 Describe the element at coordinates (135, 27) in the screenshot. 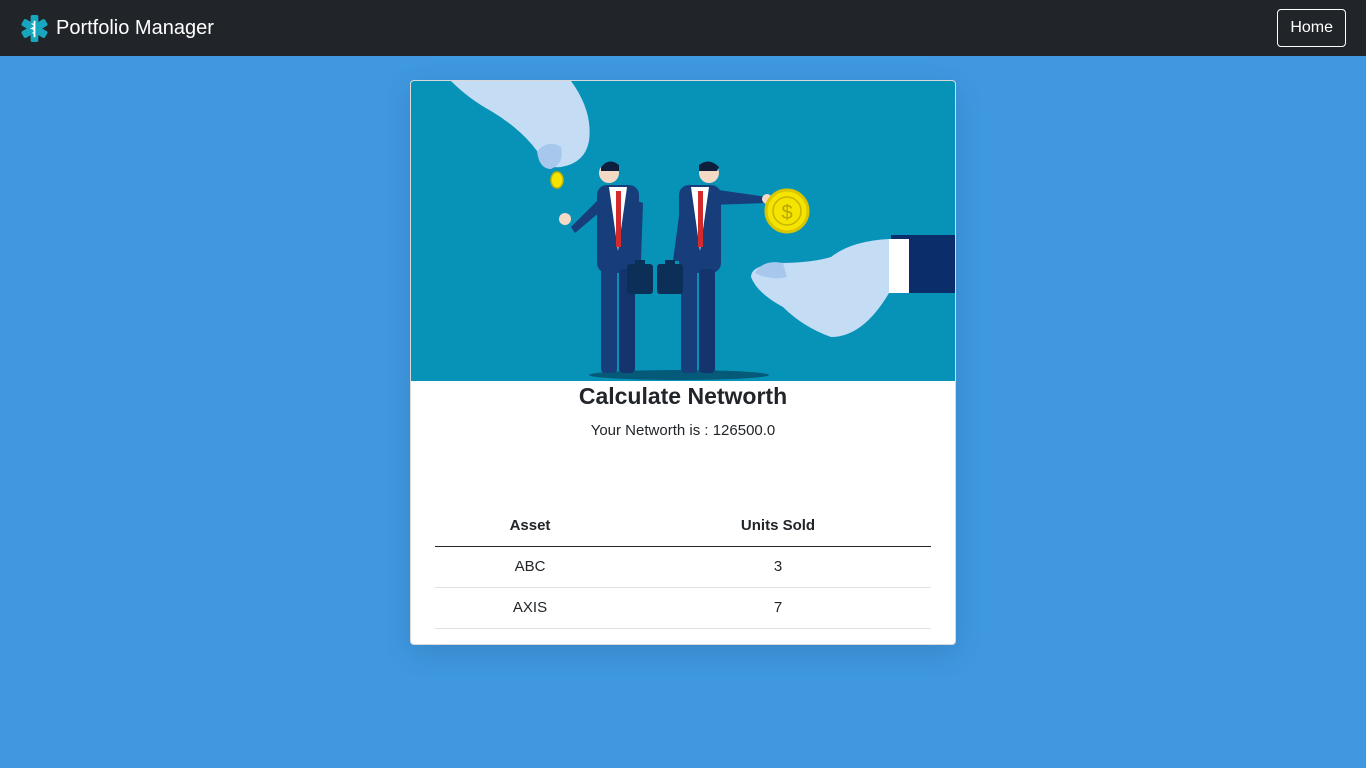

I see `brand-name: Portfolio Manager` at that location.